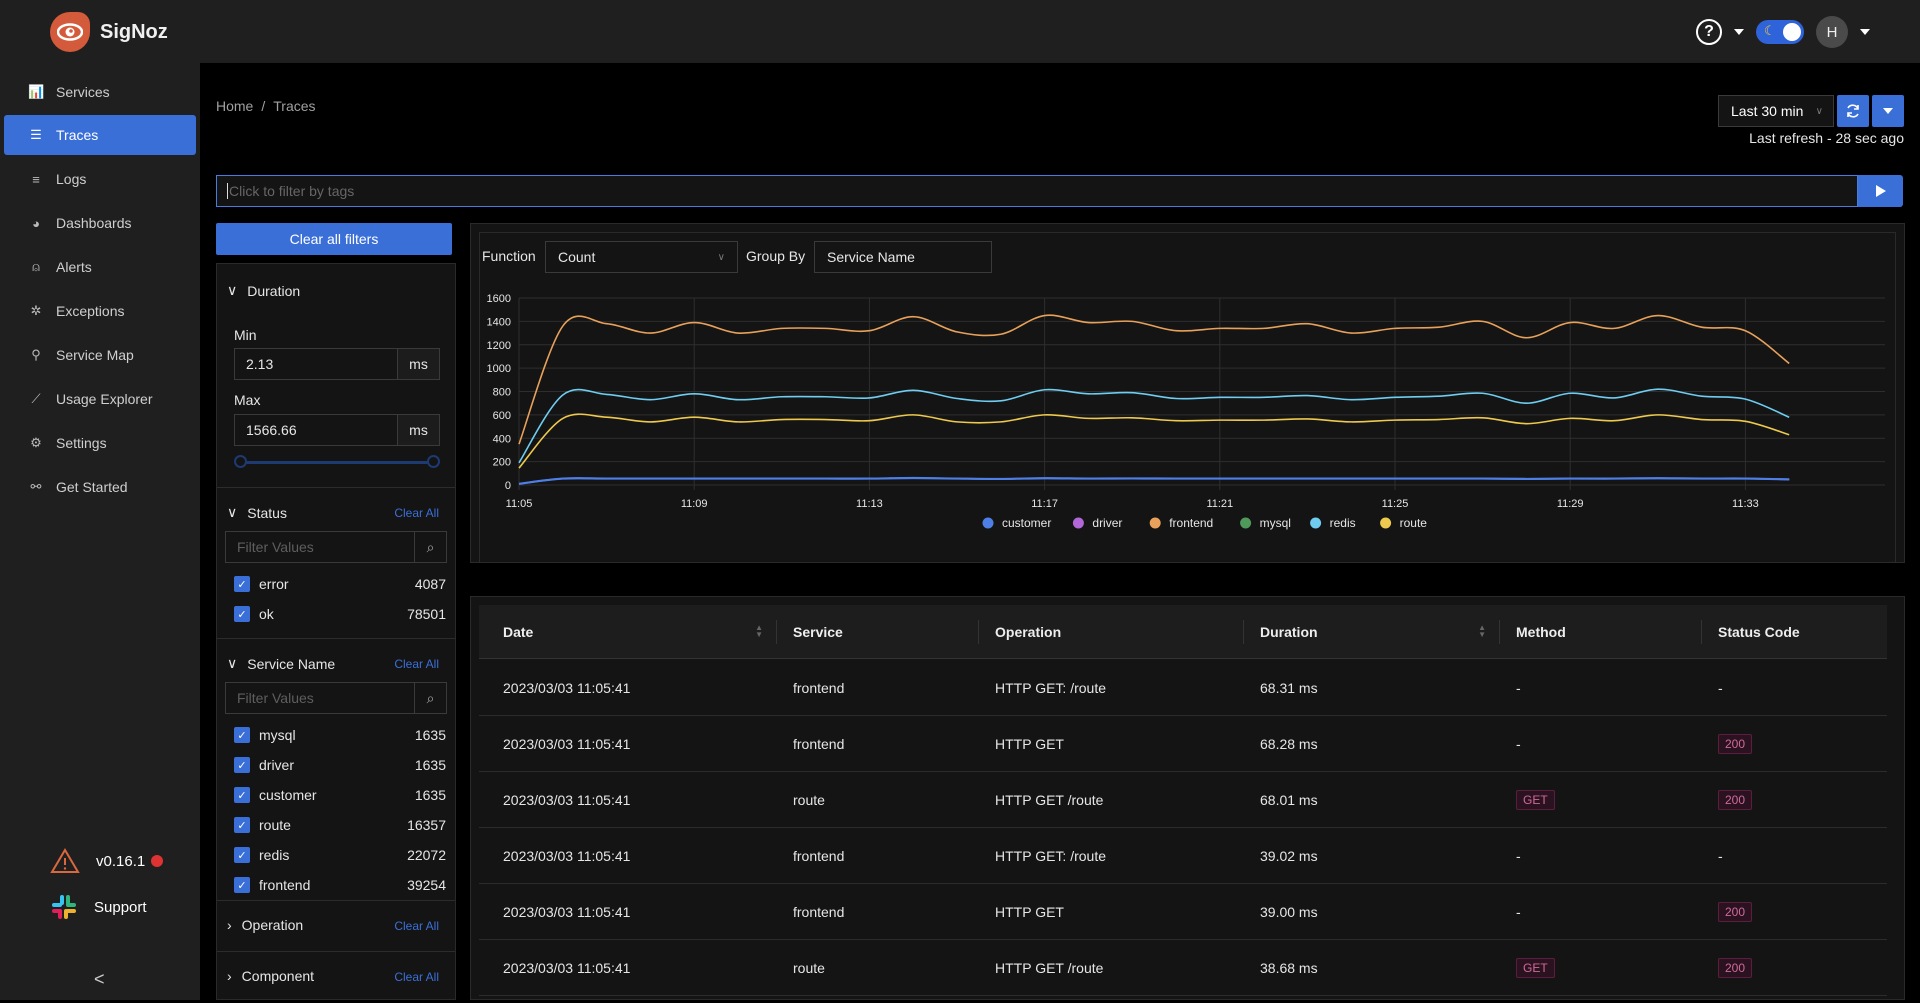  I want to click on filter-option: ✓ ok 78501, so click(340, 614).